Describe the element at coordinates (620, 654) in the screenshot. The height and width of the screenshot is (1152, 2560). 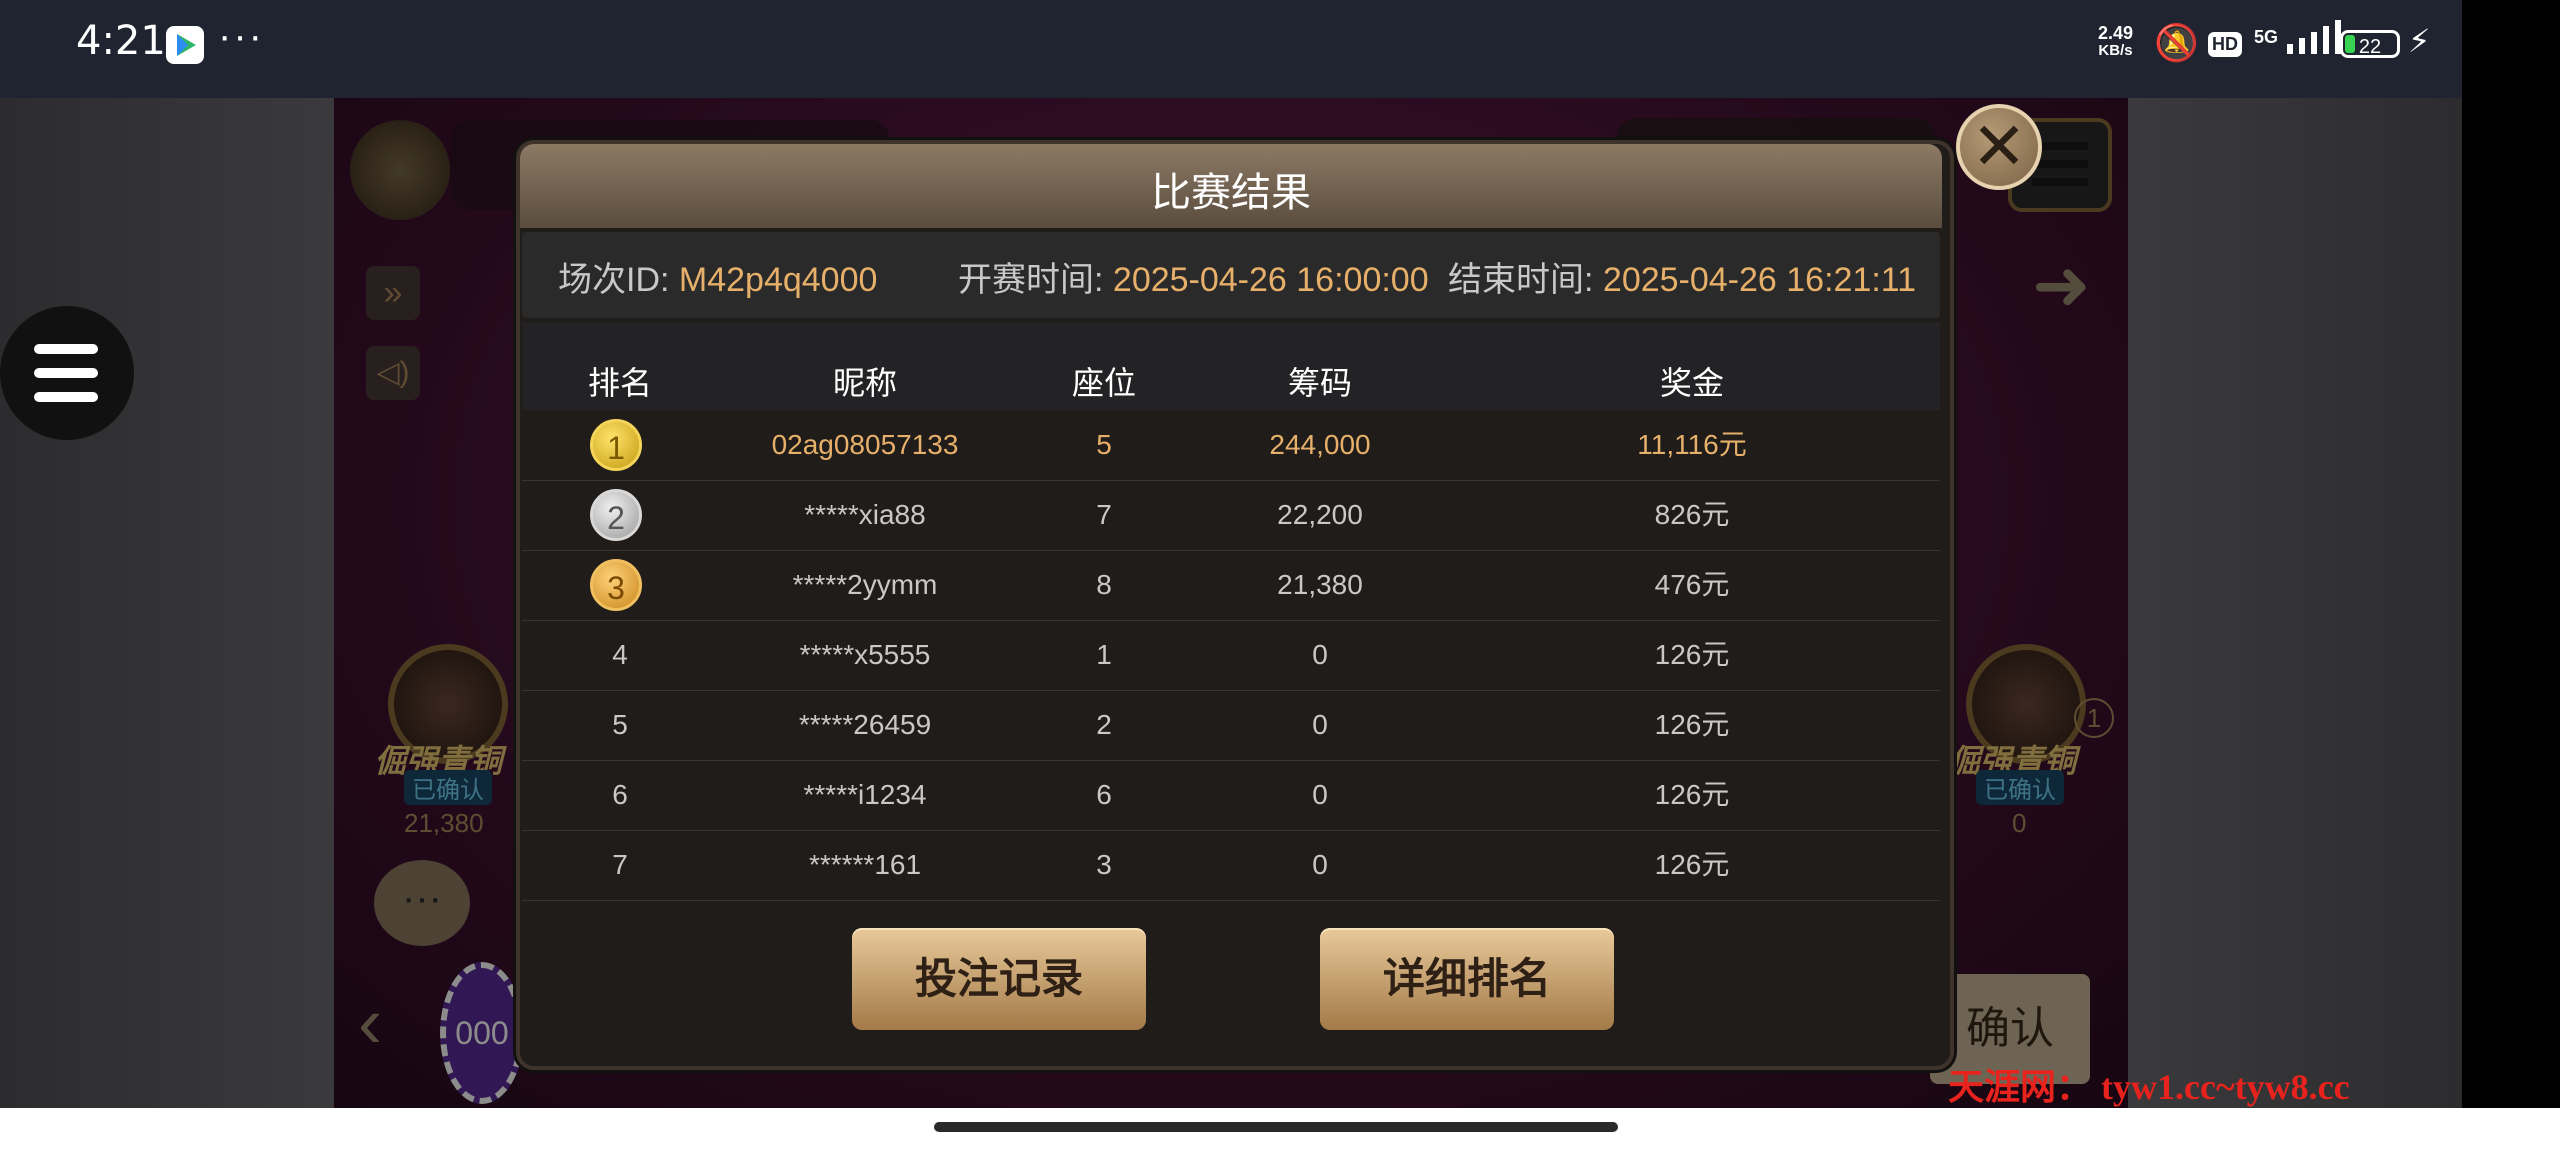
I see `rank-cell: 4` at that location.